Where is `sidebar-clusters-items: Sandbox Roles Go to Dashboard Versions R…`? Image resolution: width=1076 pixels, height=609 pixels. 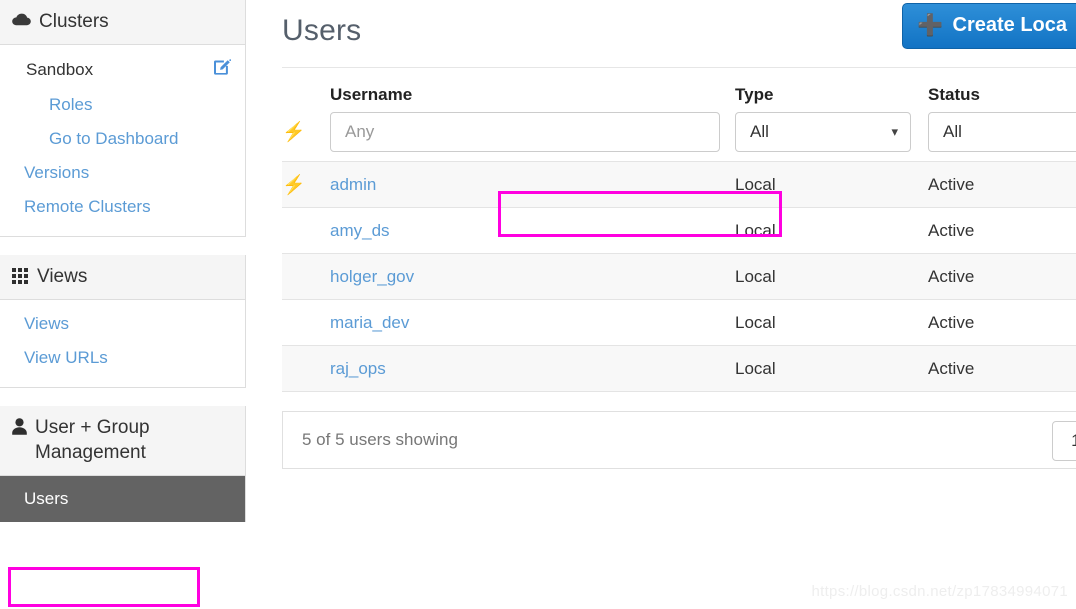
sidebar-clusters-items: Sandbox Roles Go to Dashboard Versions R… is located at coordinates (122, 140).